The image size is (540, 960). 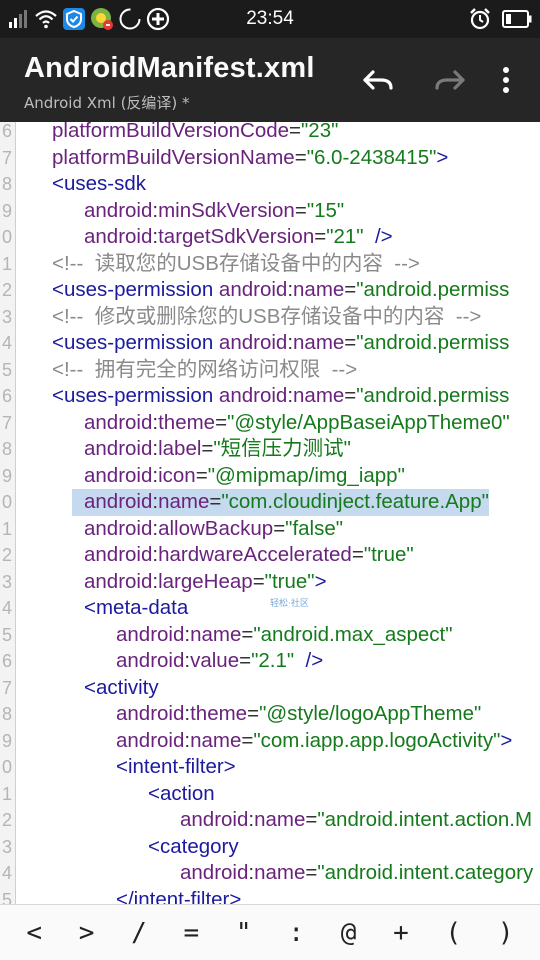 I want to click on undo-button, so click(x=378, y=80).